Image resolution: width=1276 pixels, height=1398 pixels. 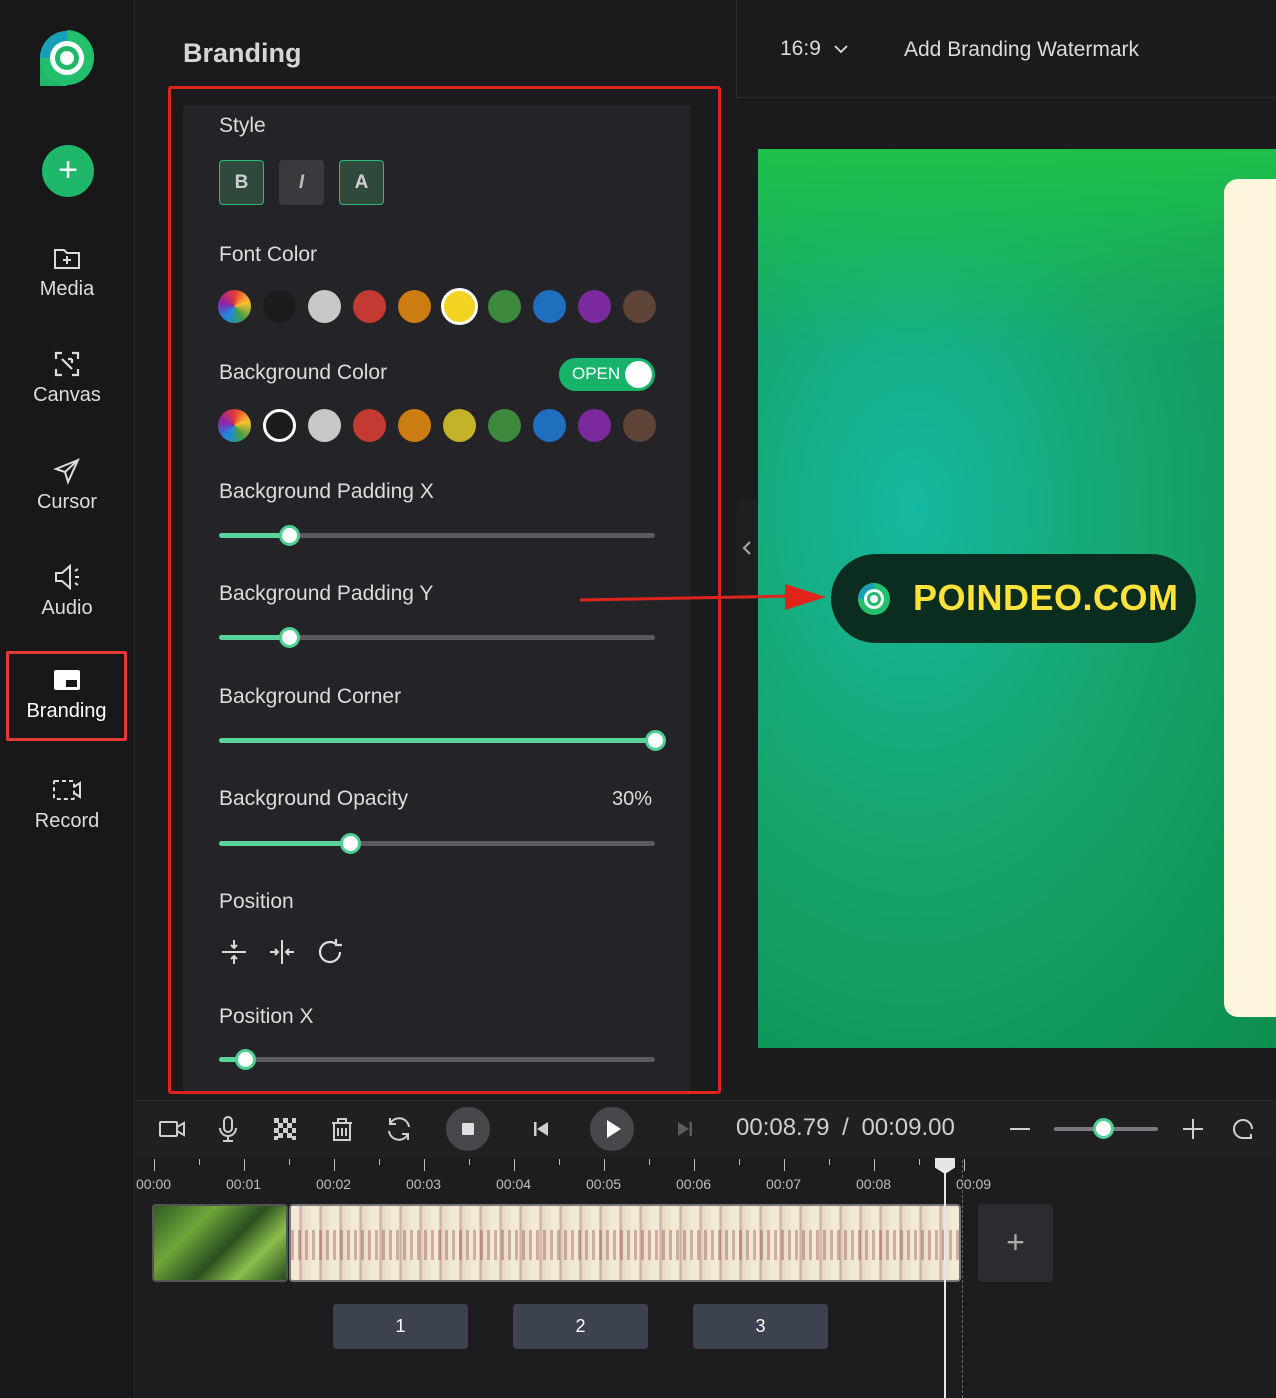 I want to click on zoom-out-icon, so click(x=1020, y=1129).